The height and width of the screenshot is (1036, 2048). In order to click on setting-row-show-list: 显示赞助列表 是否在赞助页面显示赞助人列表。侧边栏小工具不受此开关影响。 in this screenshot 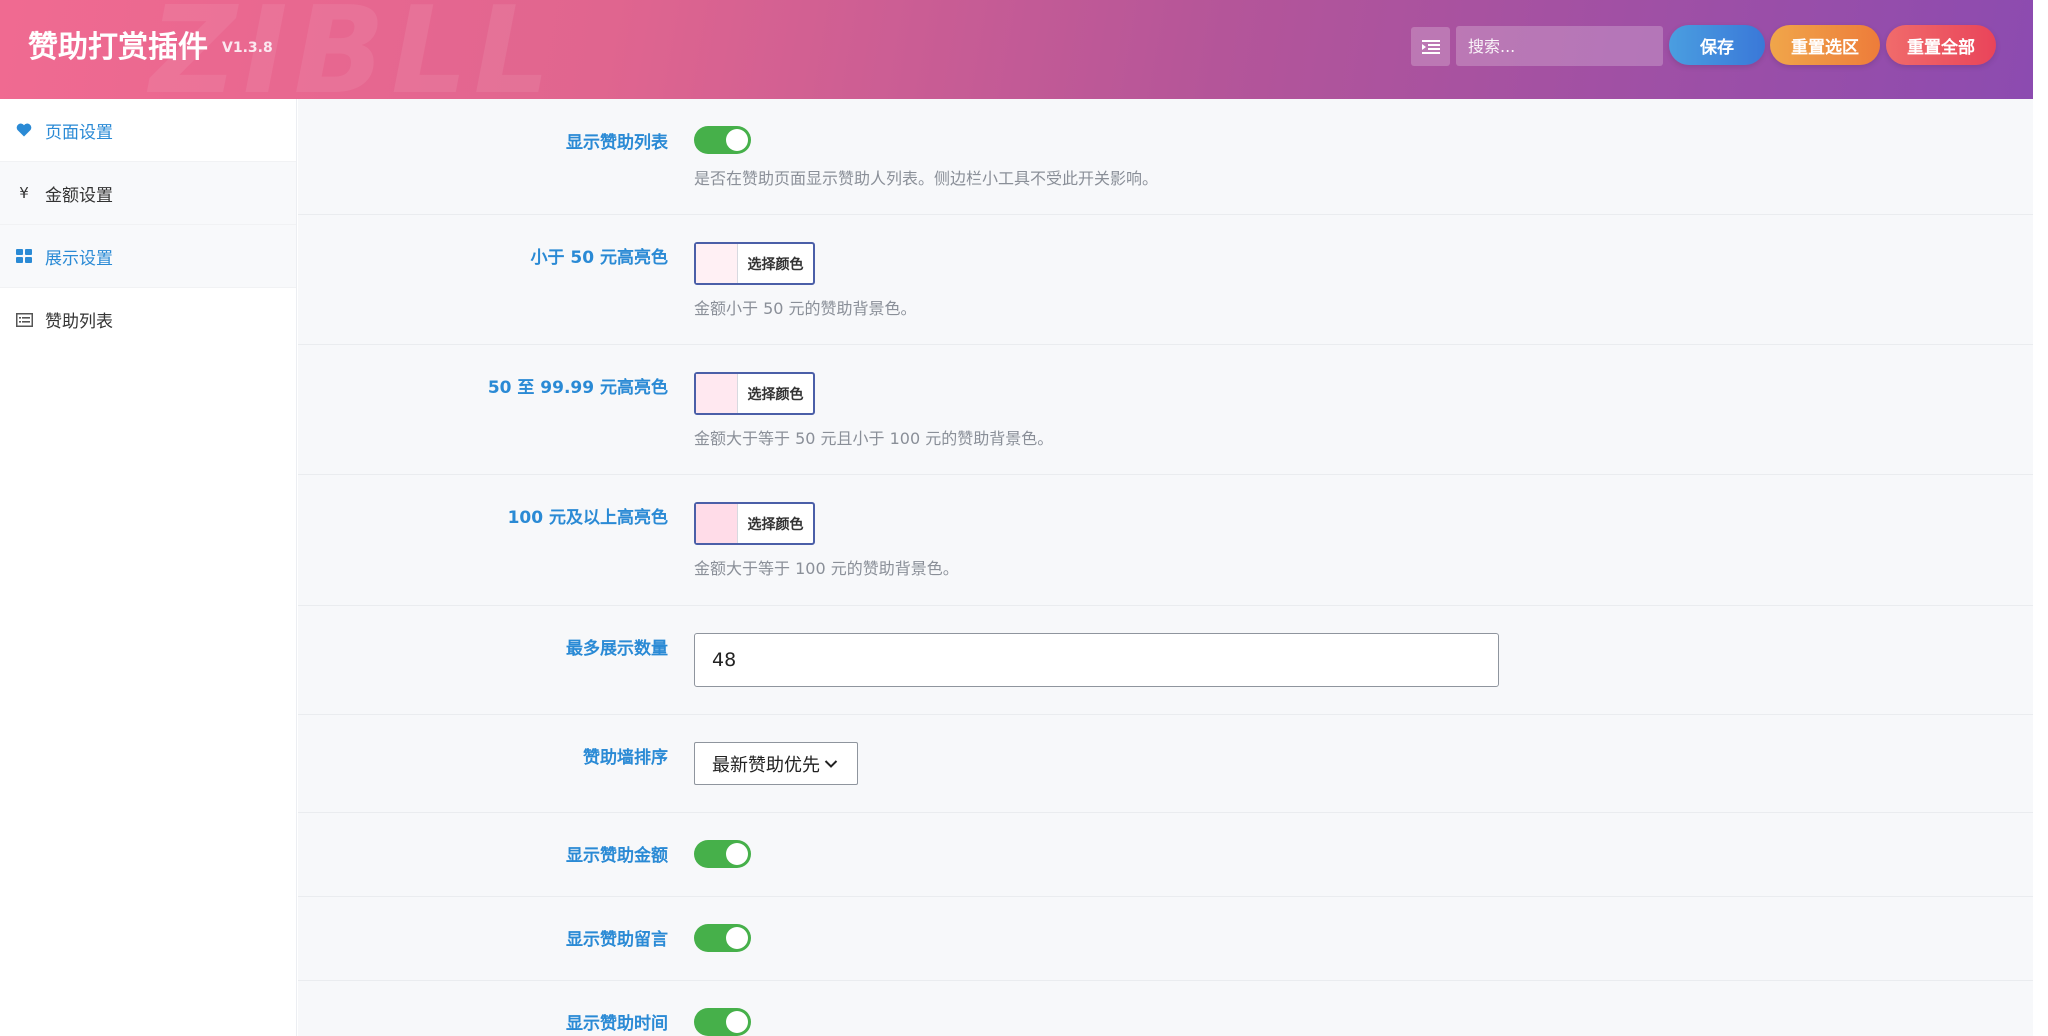, I will do `click(1165, 157)`.